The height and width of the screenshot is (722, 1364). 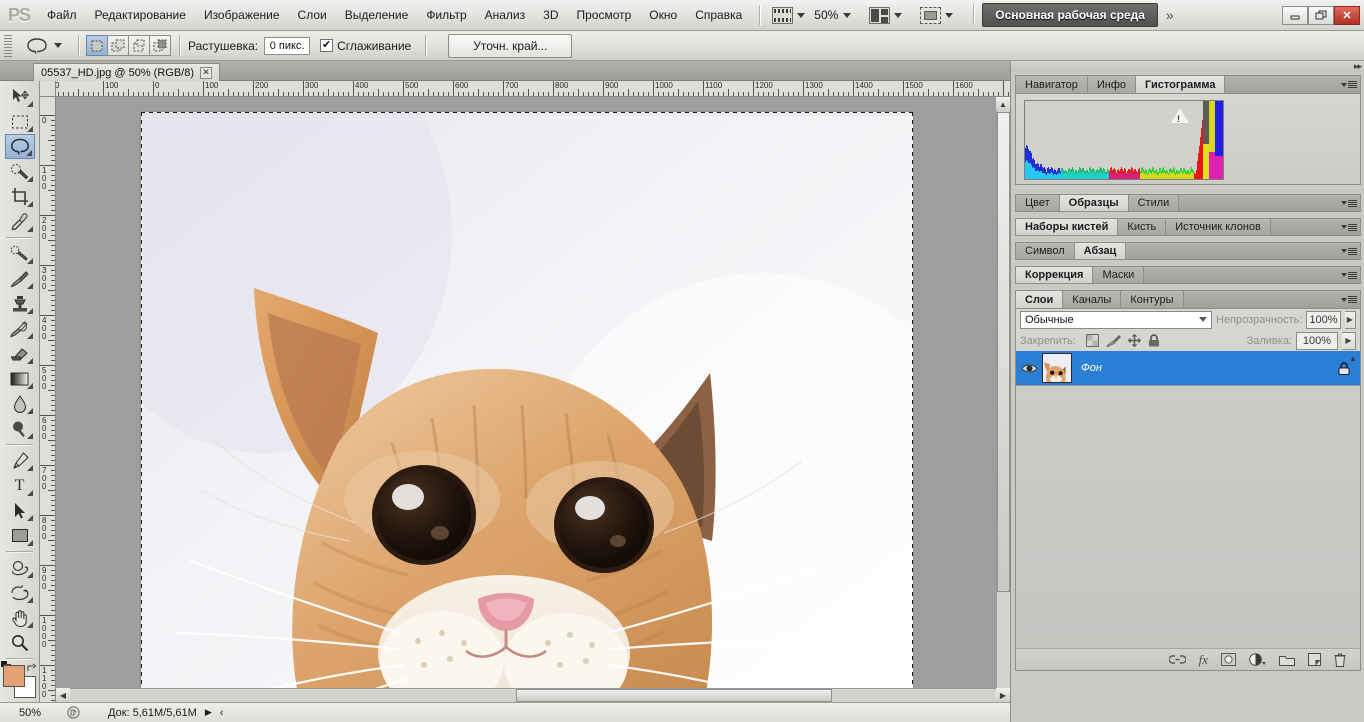 What do you see at coordinates (20, 253) in the screenshot?
I see `spot-healing-brush-tool` at bounding box center [20, 253].